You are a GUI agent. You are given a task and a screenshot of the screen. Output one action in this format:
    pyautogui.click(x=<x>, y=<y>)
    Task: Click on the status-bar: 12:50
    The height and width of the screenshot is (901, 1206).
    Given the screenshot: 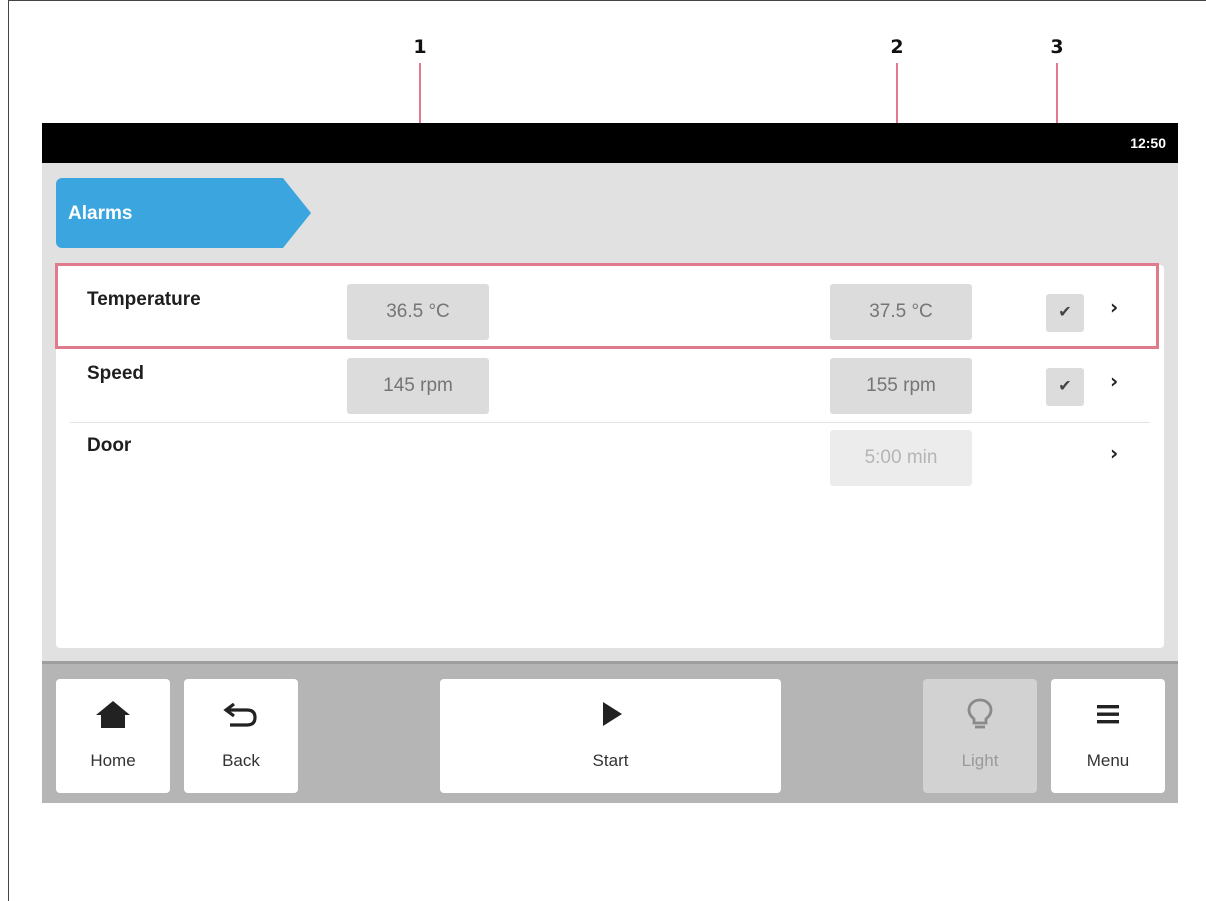 What is the action you would take?
    pyautogui.click(x=610, y=143)
    